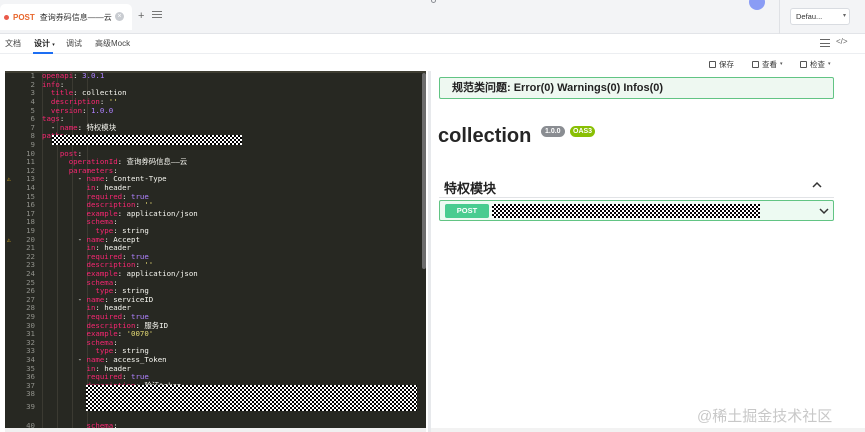 Image resolution: width=865 pixels, height=432 pixels. Describe the element at coordinates (726, 64) in the screenshot. I see `save-label: 保存` at that location.